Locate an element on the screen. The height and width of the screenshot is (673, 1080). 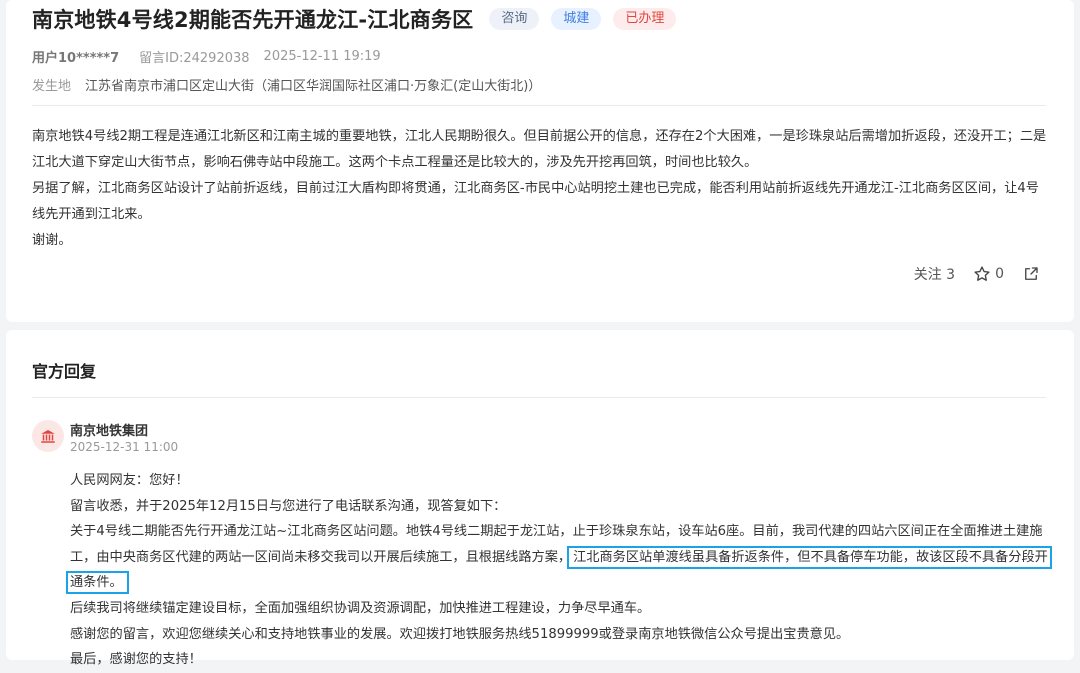
follow-button: 关注 3 is located at coordinates (934, 274).